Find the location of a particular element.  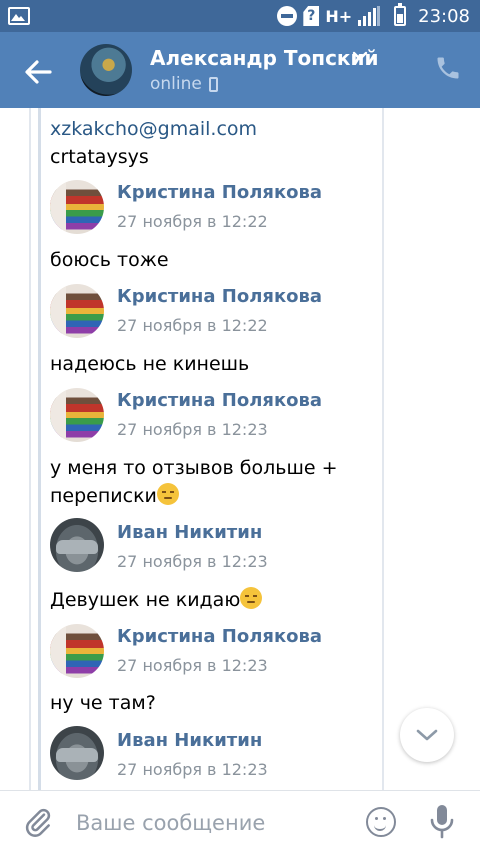

message-text-line: у меня то отзывов больше + is located at coordinates (194, 468).